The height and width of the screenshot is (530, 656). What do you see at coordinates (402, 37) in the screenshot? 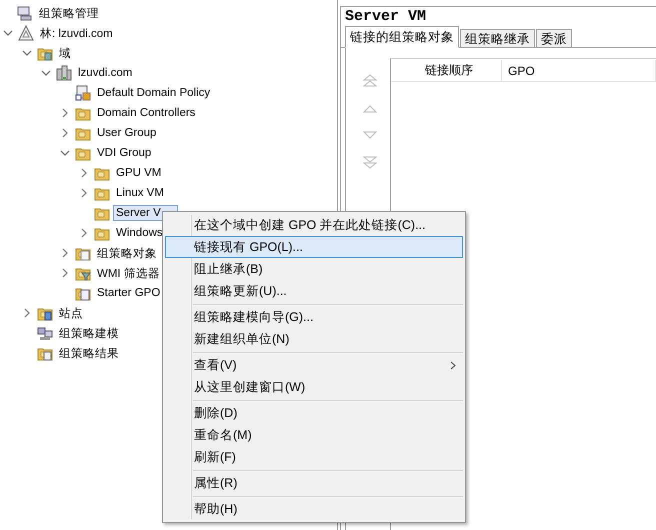
I see `tab: 链接的组策略对象` at bounding box center [402, 37].